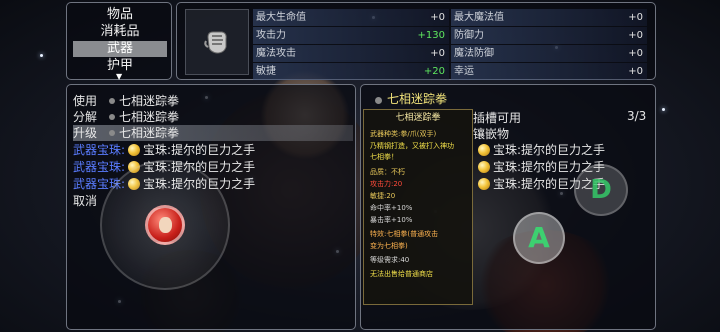  Describe the element at coordinates (391, 220) in the screenshot. I see `tooltip-crit: 暴击率+10%` at that location.